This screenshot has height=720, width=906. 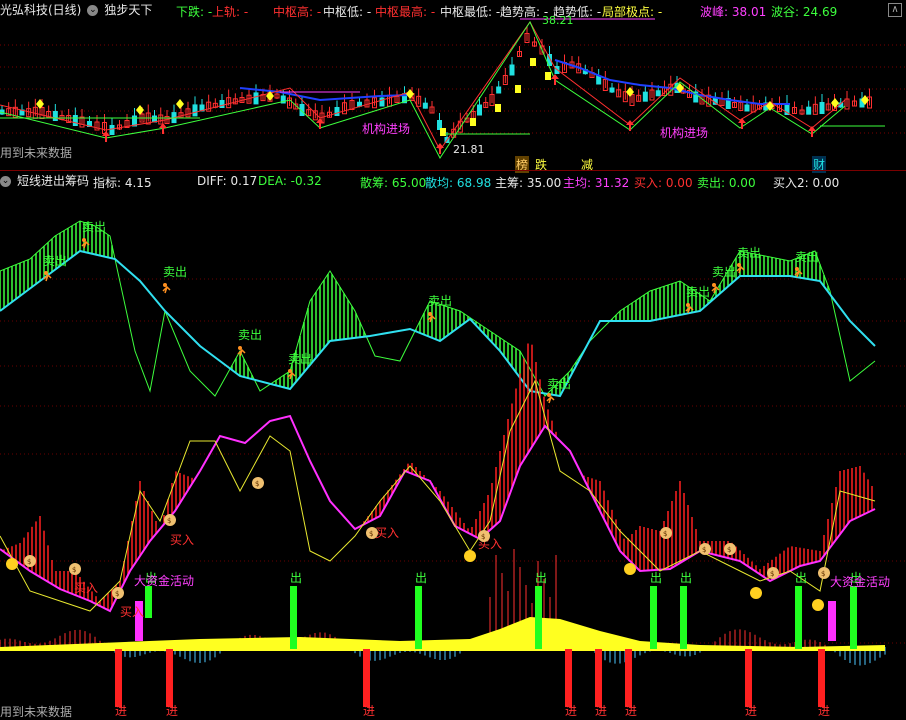 What do you see at coordinates (558, 20) in the screenshot?
I see `price-high-label: 38.21` at bounding box center [558, 20].